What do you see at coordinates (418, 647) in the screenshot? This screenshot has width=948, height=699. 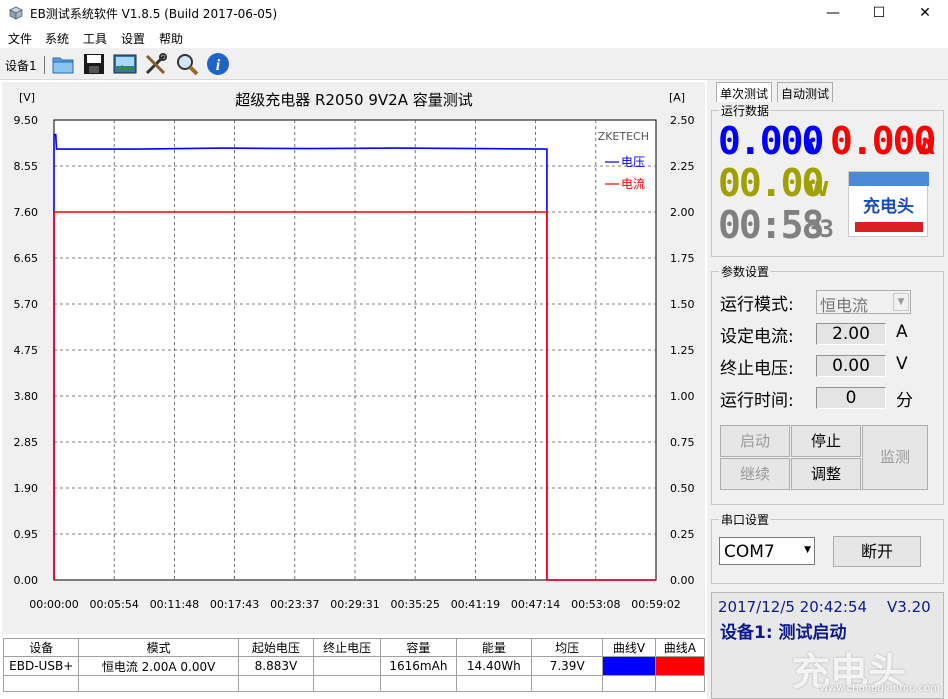 I see `table-header-cell: 容量` at bounding box center [418, 647].